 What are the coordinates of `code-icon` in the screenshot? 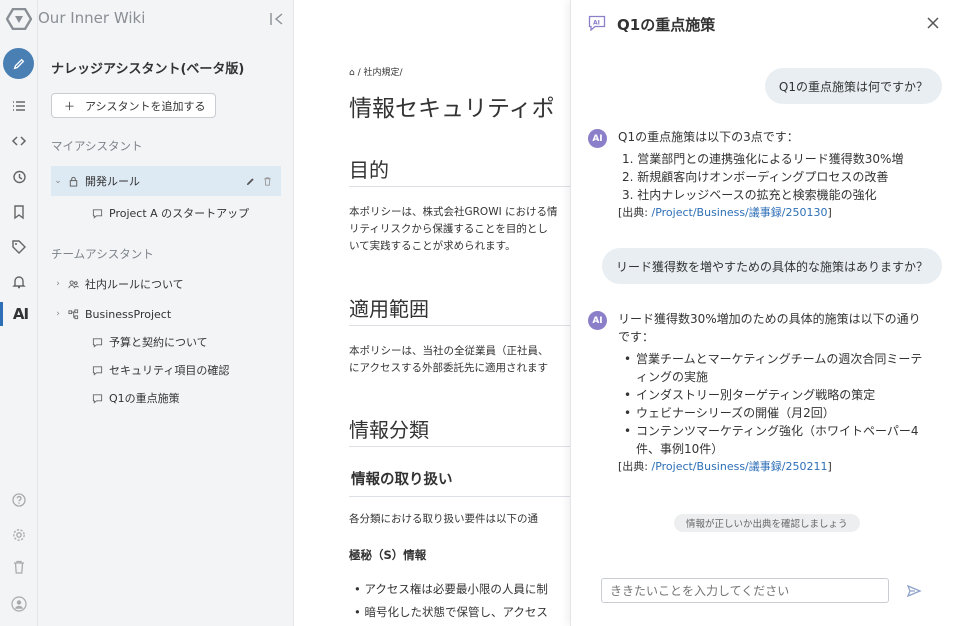 It's located at (19, 141).